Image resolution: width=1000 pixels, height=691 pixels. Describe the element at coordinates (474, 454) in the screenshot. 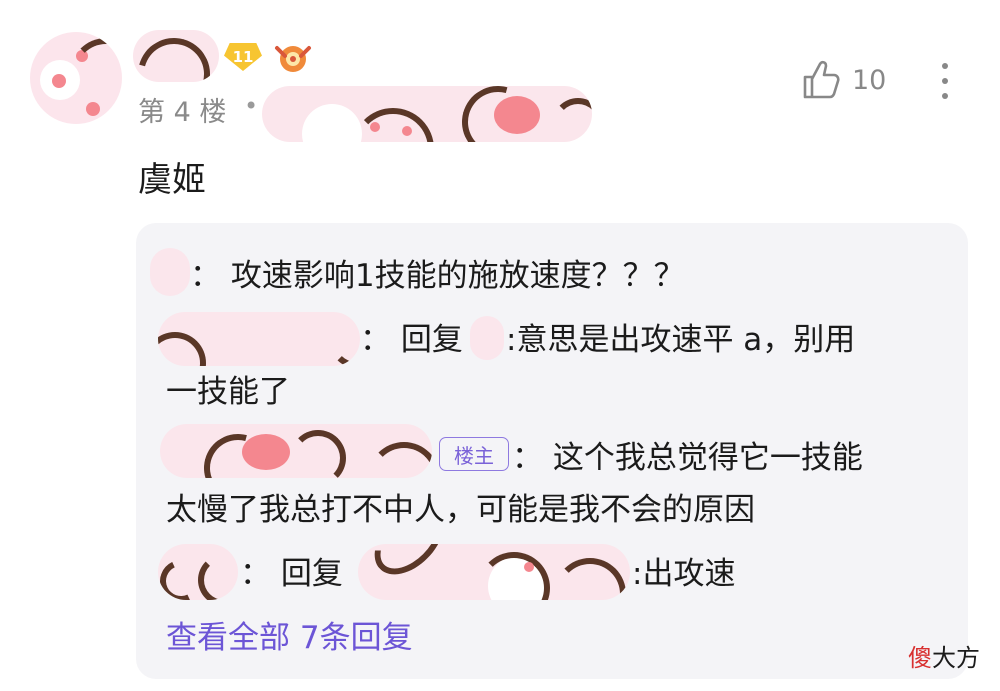

I see `op-tag: 楼主` at that location.